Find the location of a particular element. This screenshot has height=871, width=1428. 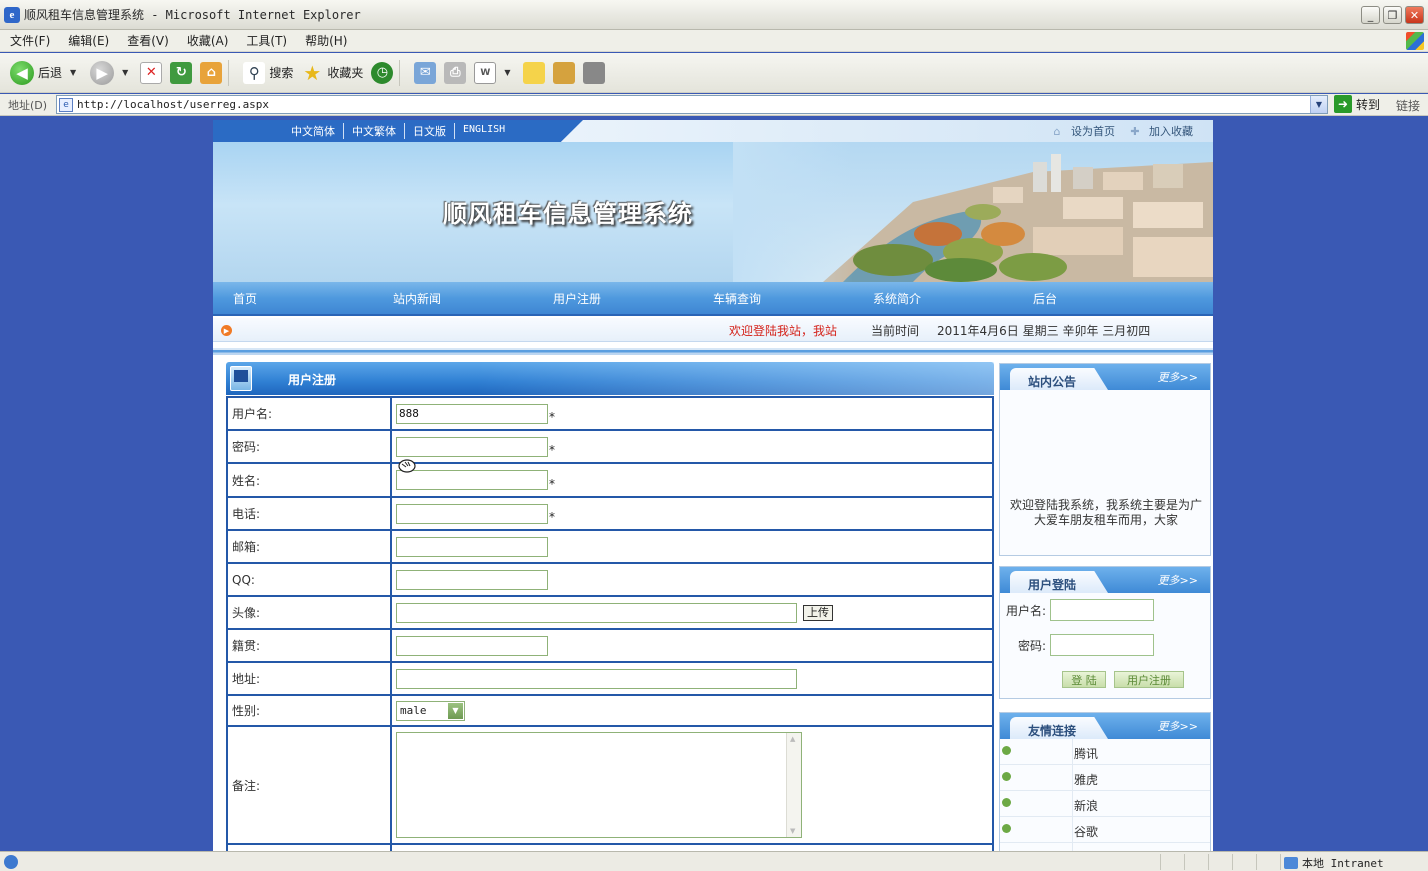

lang-simplified: 中文简体 is located at coordinates (313, 131).